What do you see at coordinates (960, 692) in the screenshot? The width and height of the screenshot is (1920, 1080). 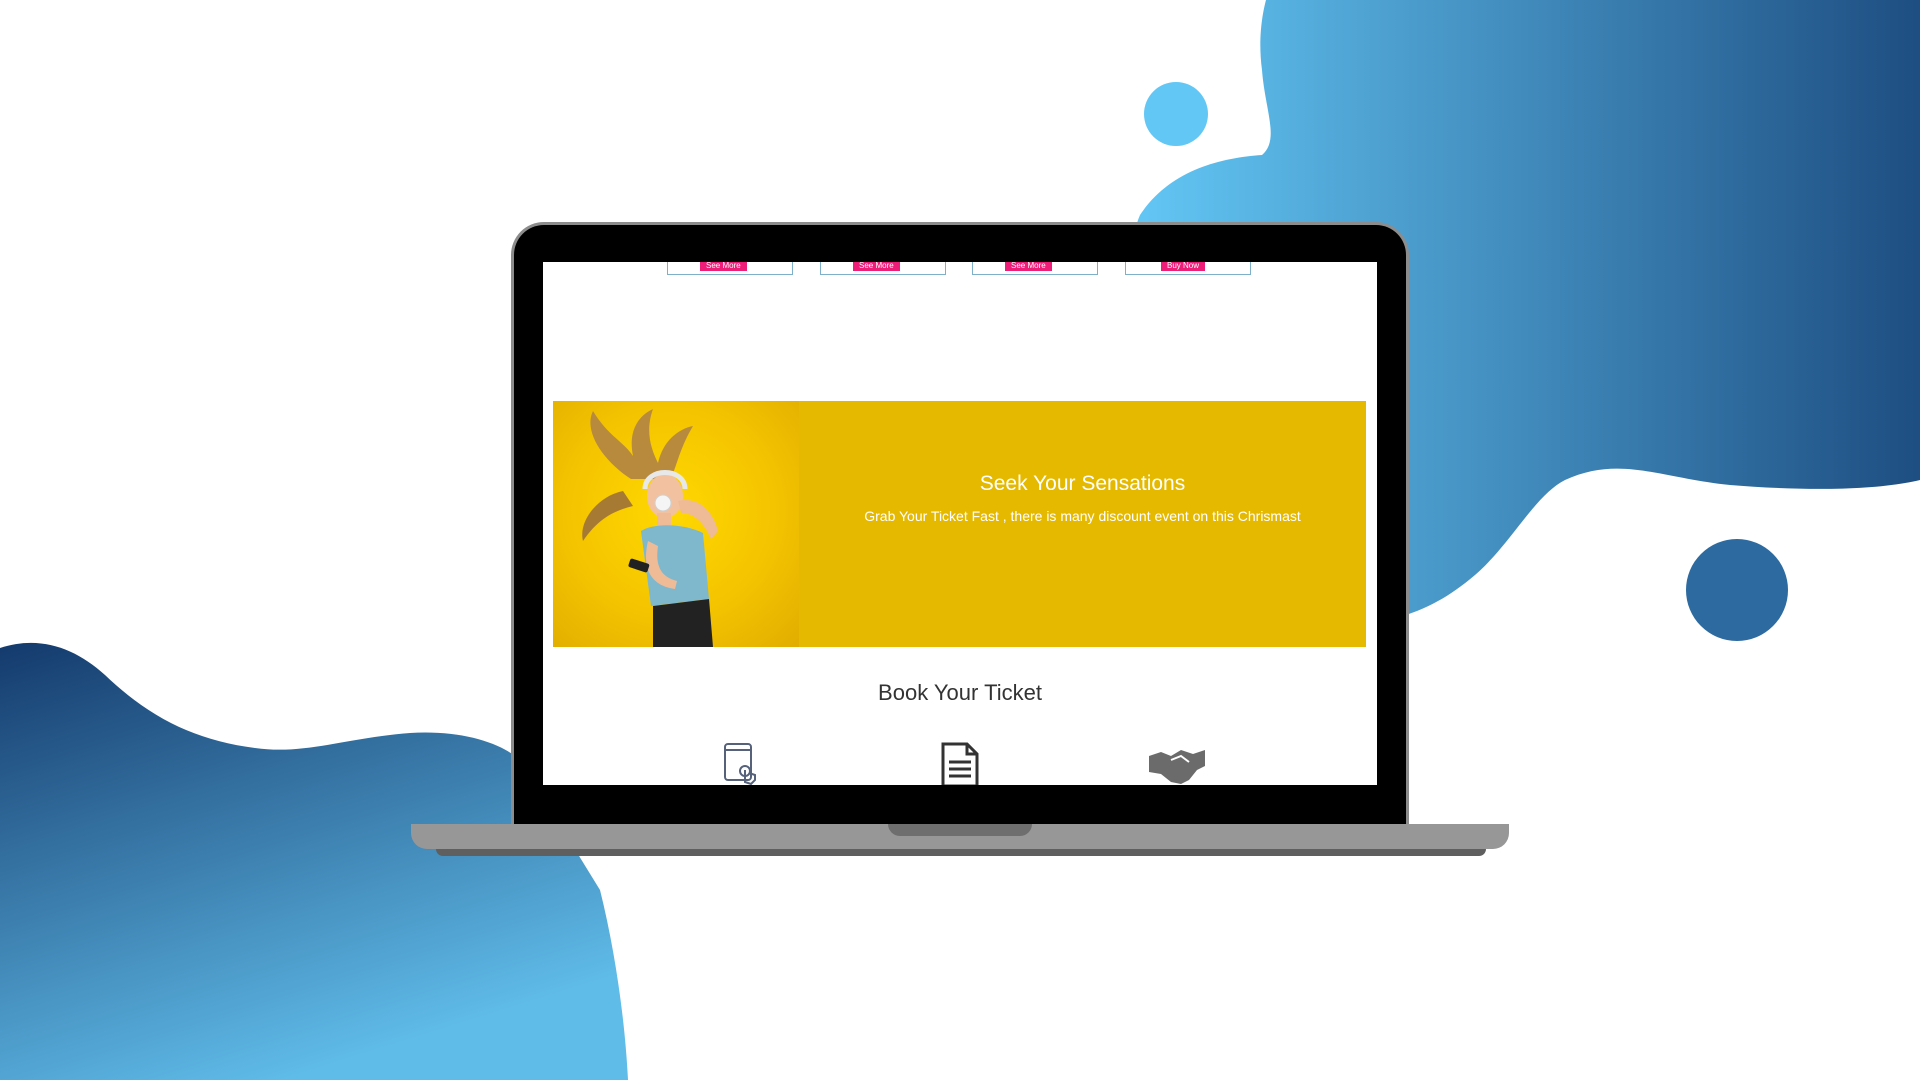 I see `section-title: Book Your Ticket` at bounding box center [960, 692].